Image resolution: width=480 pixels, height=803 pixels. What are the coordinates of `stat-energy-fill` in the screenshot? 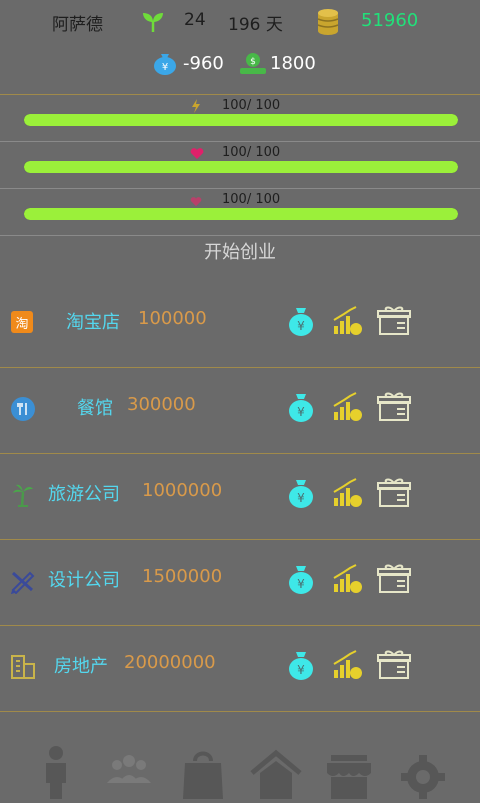 It's located at (241, 120).